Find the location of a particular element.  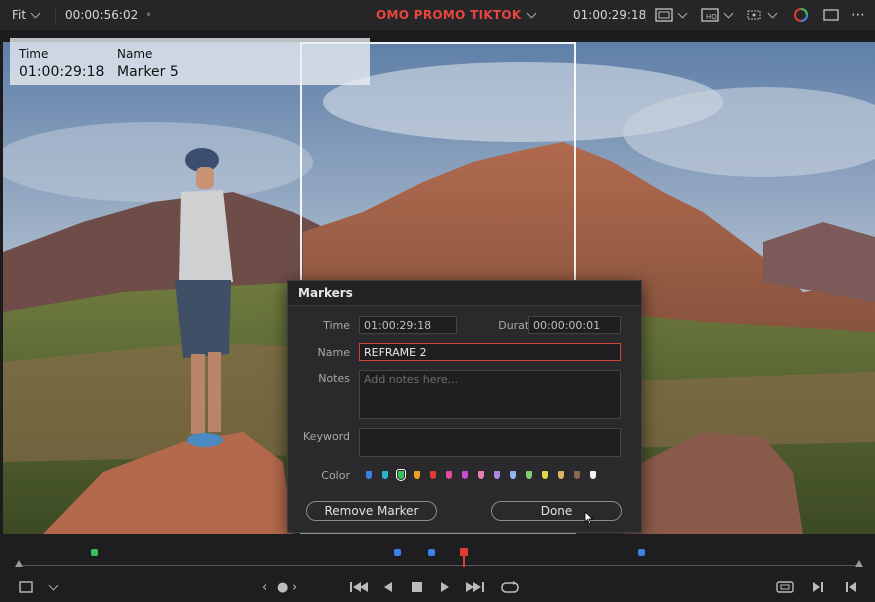

go-to-start-button is located at coordinates (359, 587).